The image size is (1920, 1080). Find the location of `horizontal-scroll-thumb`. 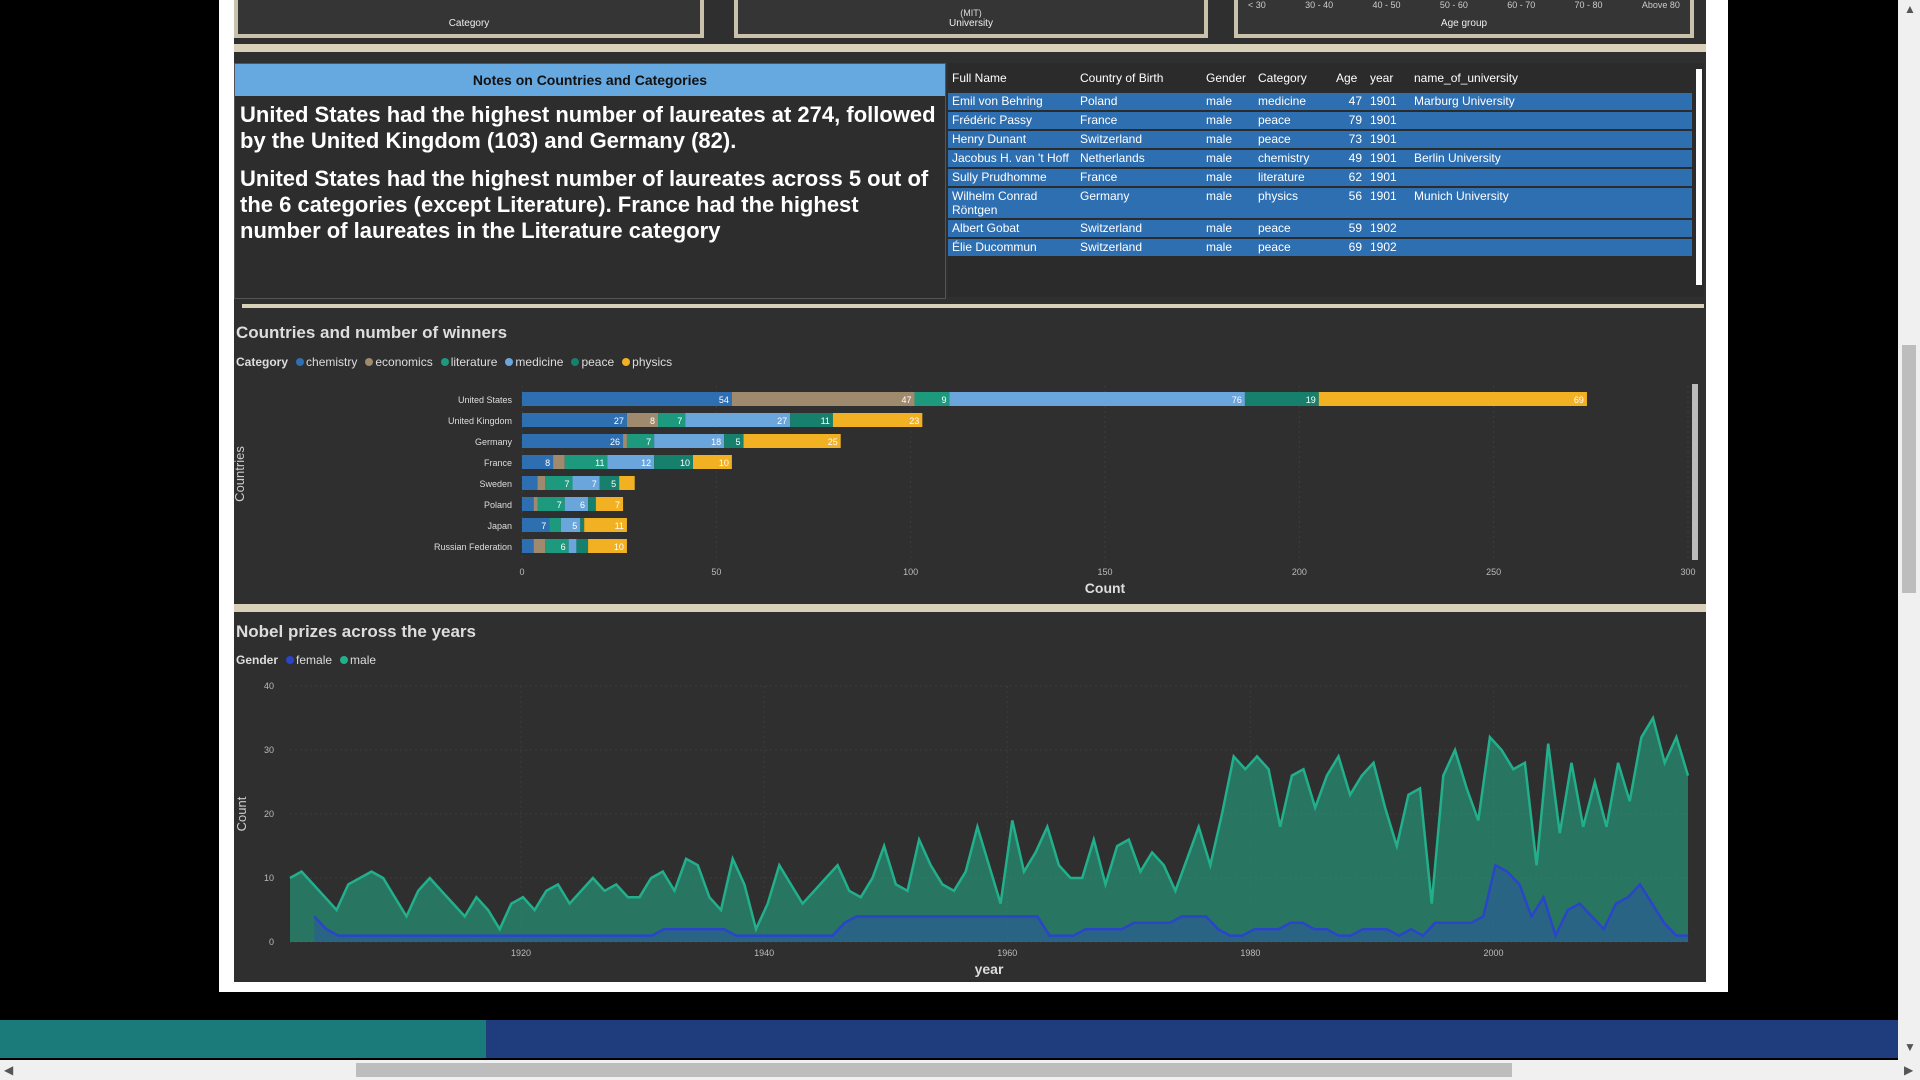

horizontal-scroll-thumb is located at coordinates (934, 1070).